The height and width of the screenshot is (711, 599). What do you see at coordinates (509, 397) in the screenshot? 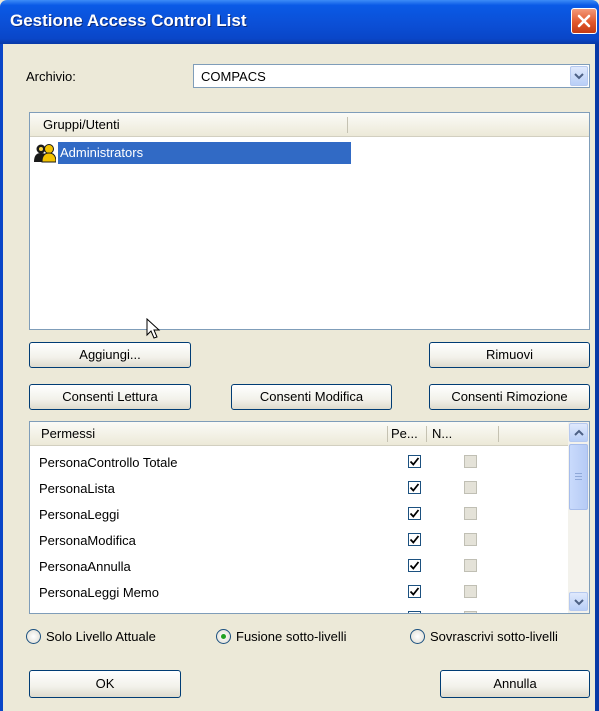
I see `consenti-rimozione-button: Consenti Rimozione` at bounding box center [509, 397].